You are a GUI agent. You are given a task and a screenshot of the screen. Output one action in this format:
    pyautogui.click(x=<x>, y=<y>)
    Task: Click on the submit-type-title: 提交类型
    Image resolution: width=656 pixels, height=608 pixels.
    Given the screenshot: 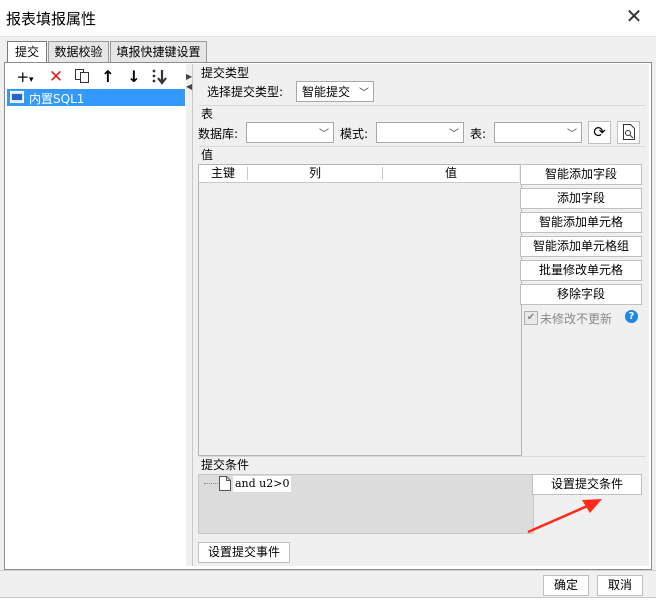 What is the action you would take?
    pyautogui.click(x=225, y=73)
    